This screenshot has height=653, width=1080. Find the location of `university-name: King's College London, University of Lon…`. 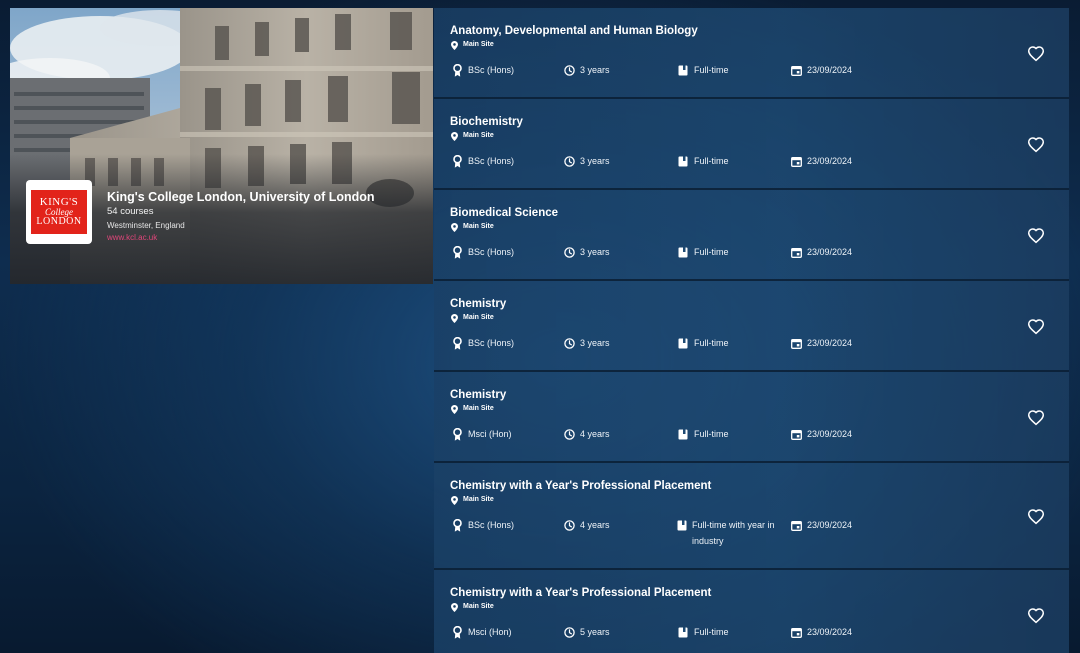

university-name: King's College London, University of Lon… is located at coordinates (267, 197).